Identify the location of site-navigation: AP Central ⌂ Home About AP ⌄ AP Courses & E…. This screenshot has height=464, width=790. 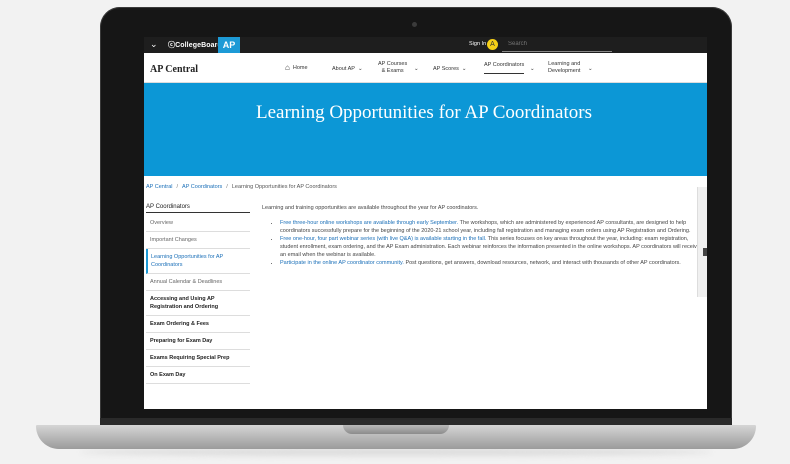
(425, 68).